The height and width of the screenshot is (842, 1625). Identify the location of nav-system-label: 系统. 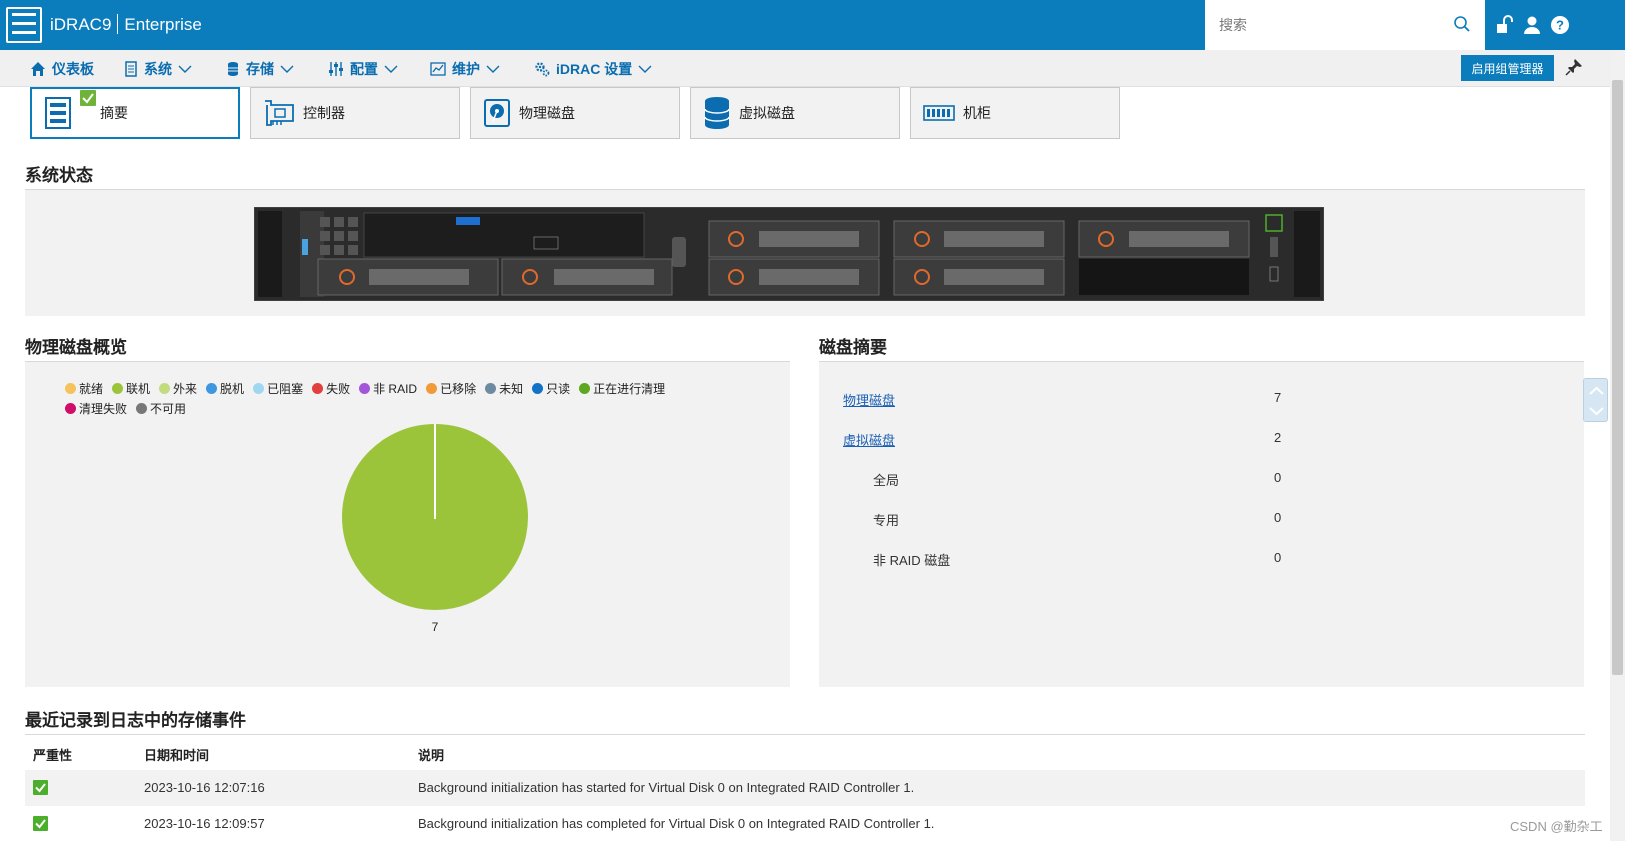
(158, 69).